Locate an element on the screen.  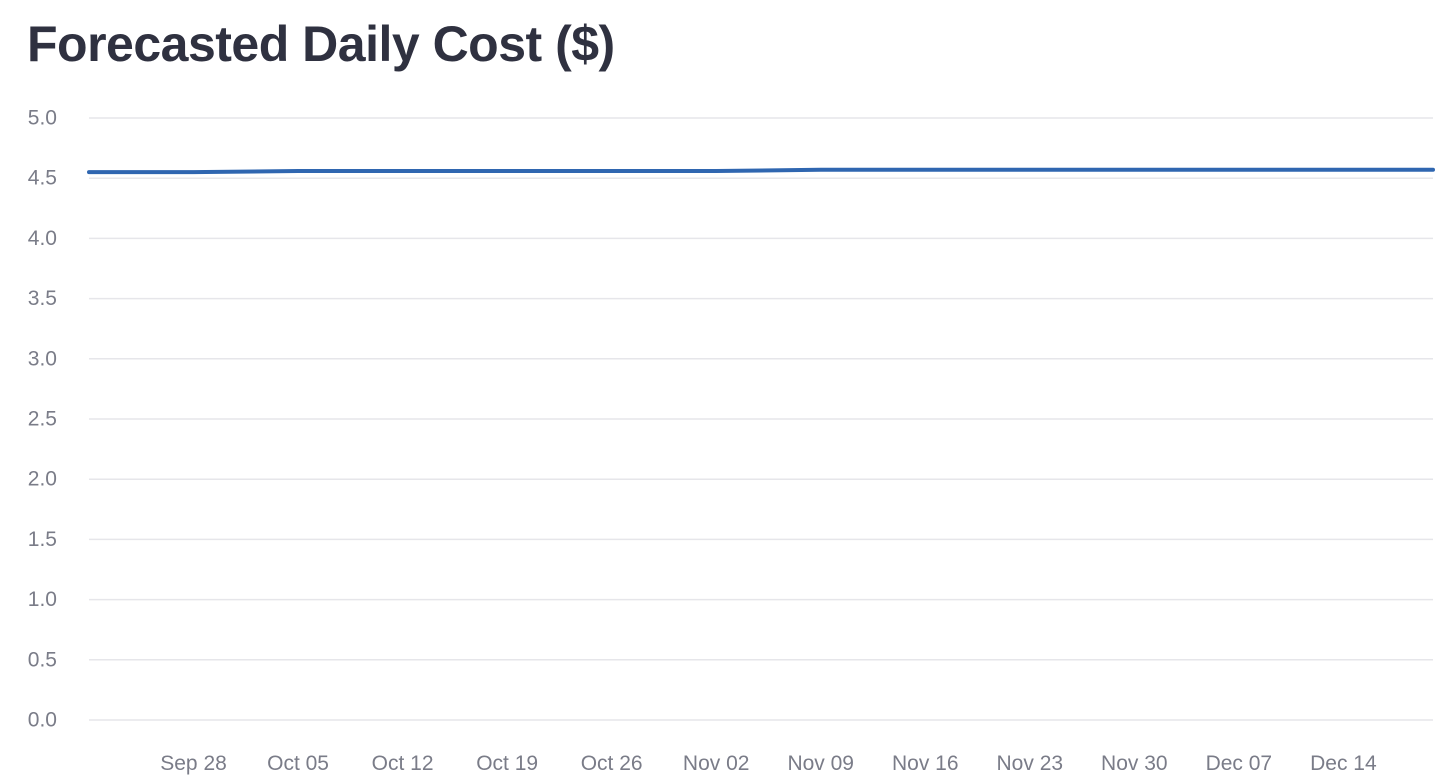
x-tick-label: Dec 07 is located at coordinates (1239, 763).